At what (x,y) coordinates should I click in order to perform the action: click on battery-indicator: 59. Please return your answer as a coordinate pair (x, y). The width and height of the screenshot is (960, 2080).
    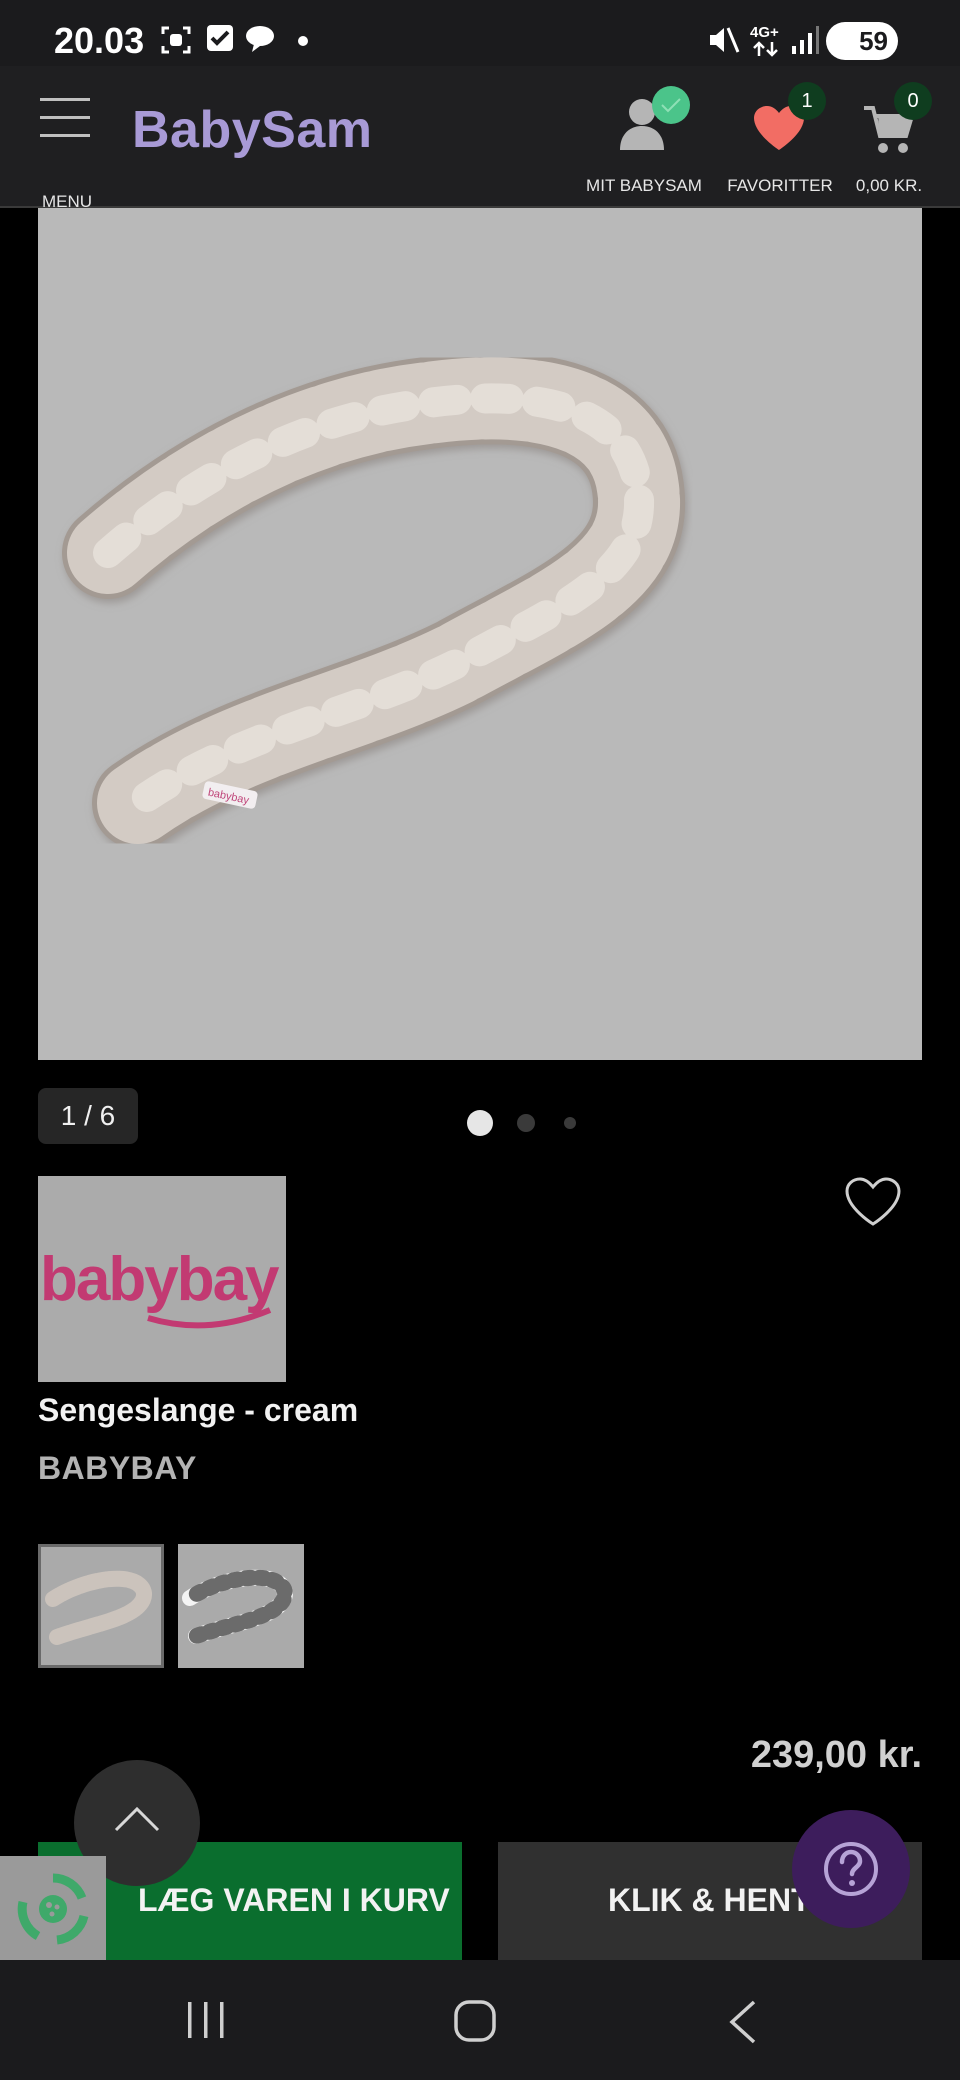
    Looking at the image, I should click on (862, 41).